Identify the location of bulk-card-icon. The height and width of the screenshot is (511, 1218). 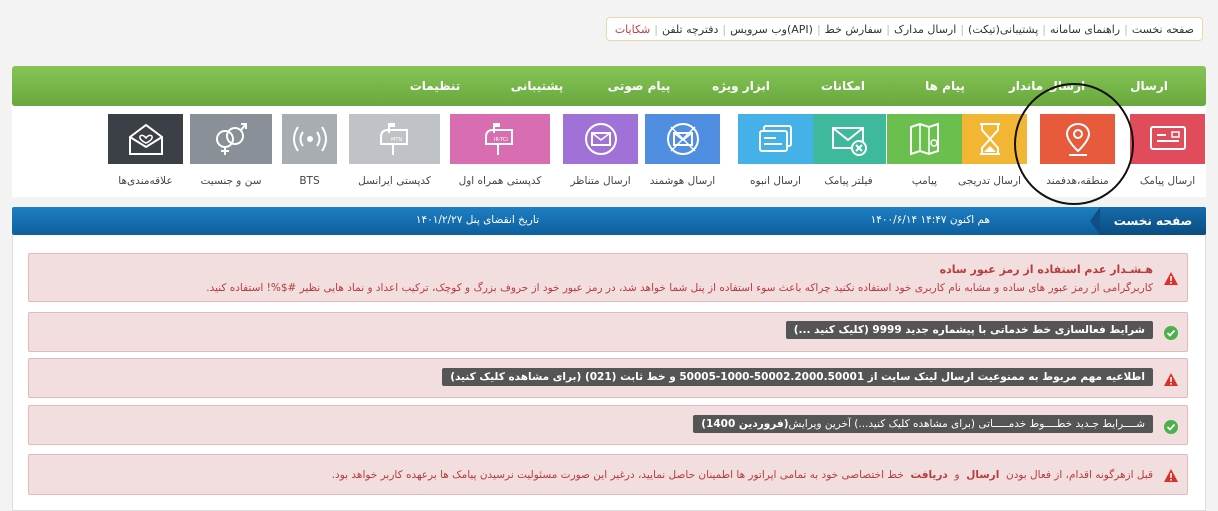
(775, 138).